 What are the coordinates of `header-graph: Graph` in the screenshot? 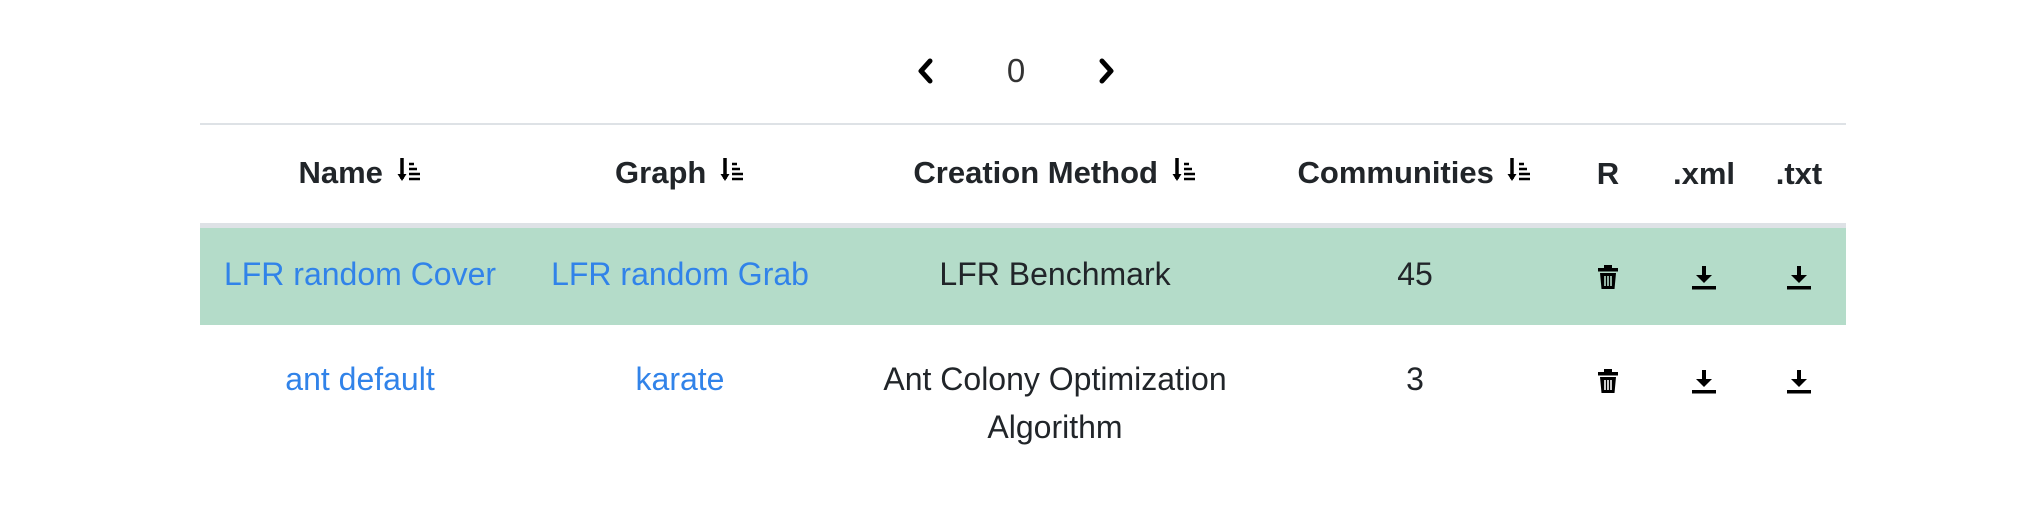 It's located at (680, 176).